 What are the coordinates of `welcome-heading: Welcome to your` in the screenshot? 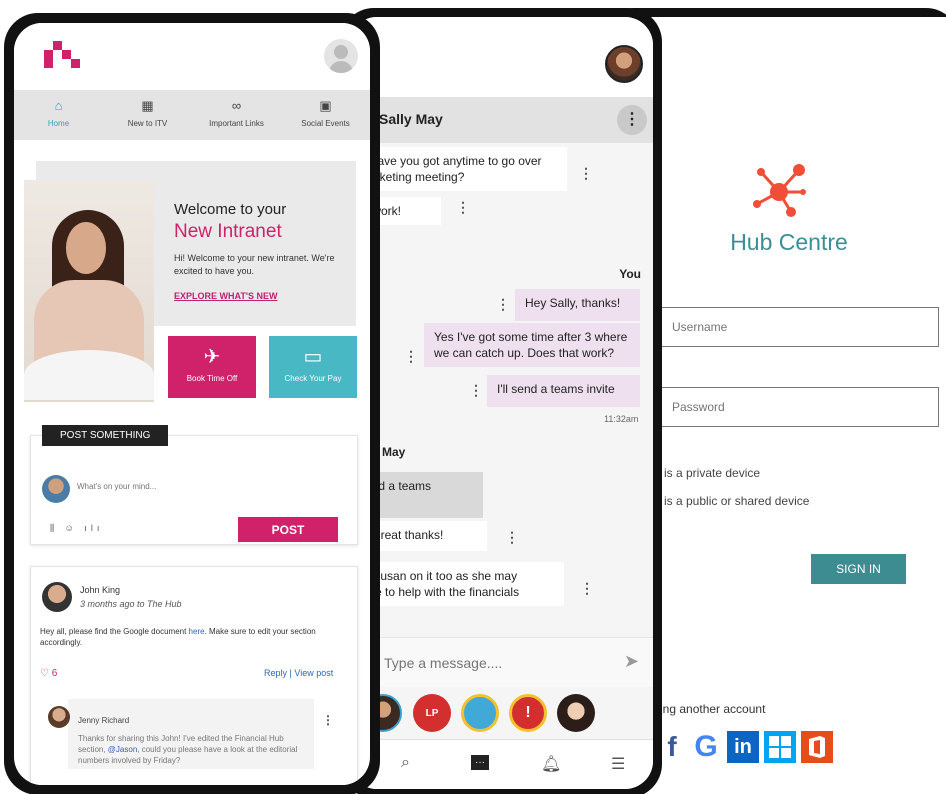 It's located at (230, 209).